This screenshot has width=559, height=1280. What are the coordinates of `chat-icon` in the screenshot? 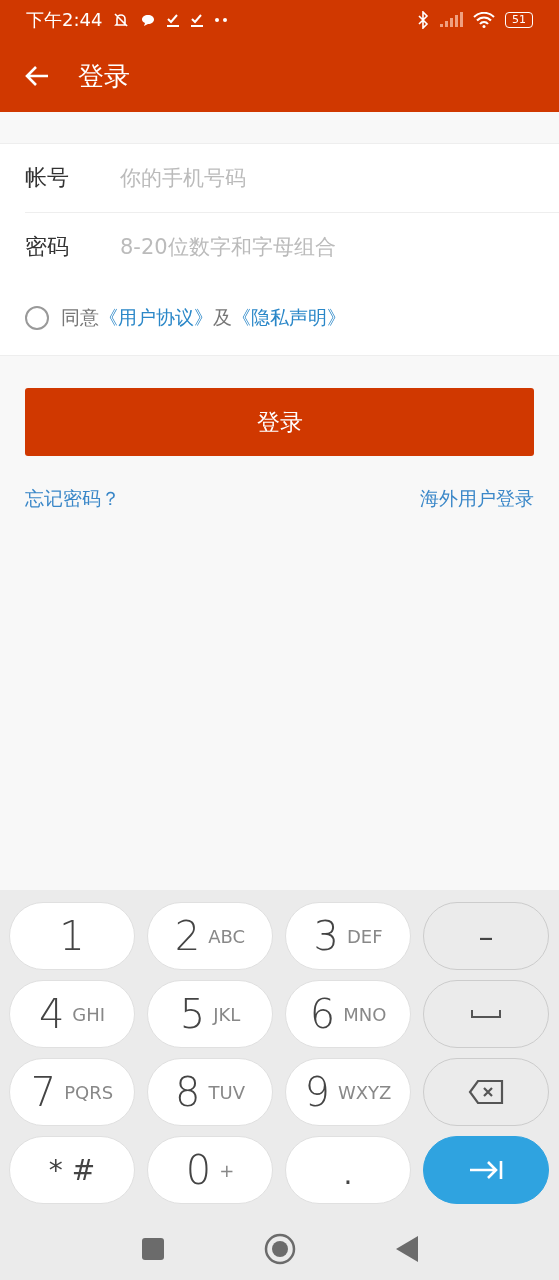 It's located at (148, 20).